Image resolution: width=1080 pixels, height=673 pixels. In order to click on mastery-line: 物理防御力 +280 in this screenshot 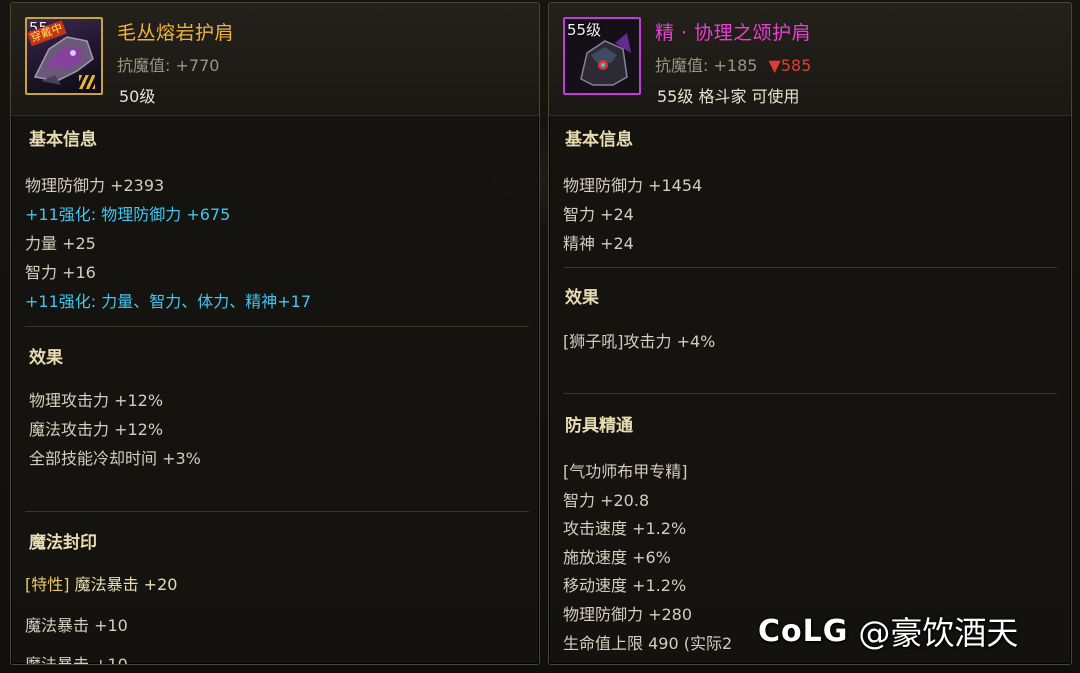, I will do `click(628, 614)`.